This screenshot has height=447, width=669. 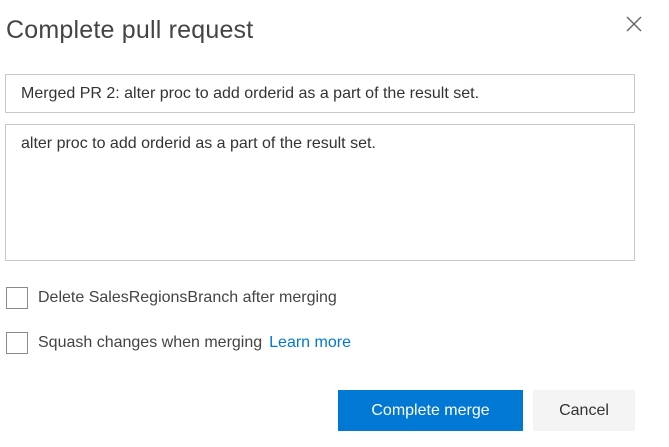 I want to click on dialog-title: Complete pull request, so click(x=130, y=30).